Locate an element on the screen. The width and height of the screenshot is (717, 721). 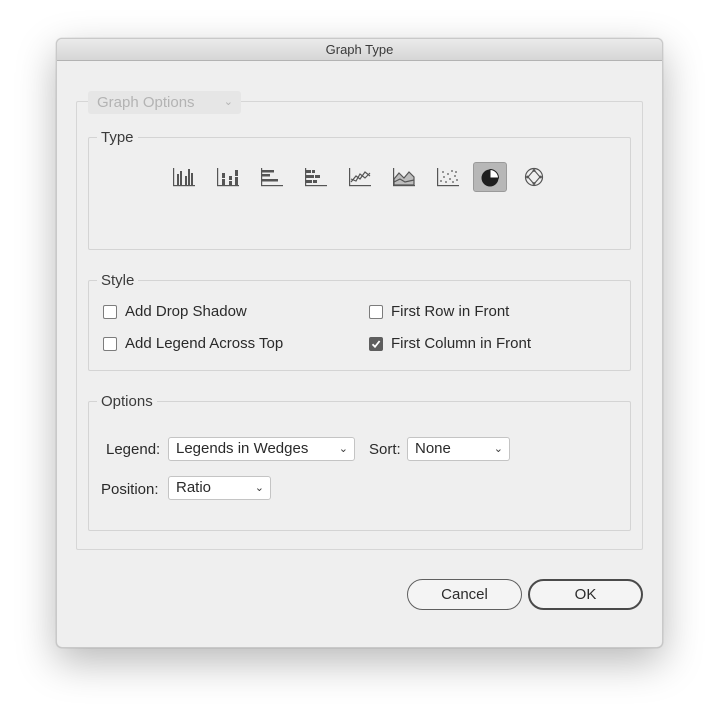
legend-select: Legends in Wedges ⌄ is located at coordinates (261, 449).